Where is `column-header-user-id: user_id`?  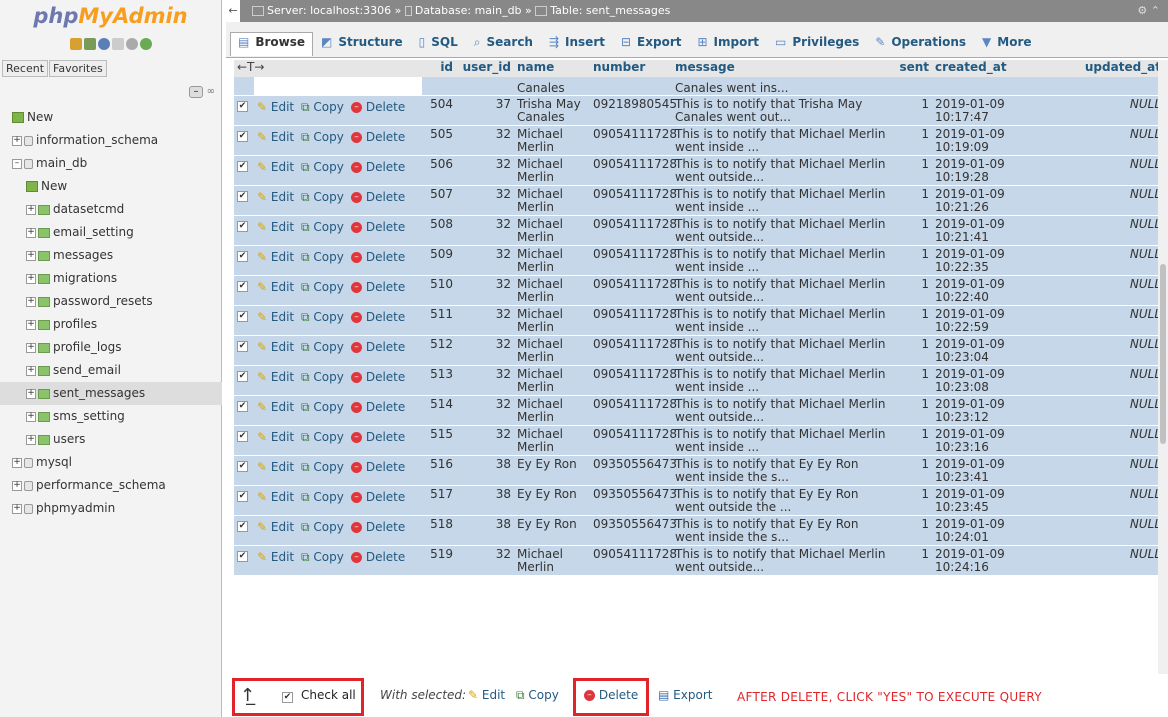 column-header-user-id: user_id is located at coordinates (485, 68).